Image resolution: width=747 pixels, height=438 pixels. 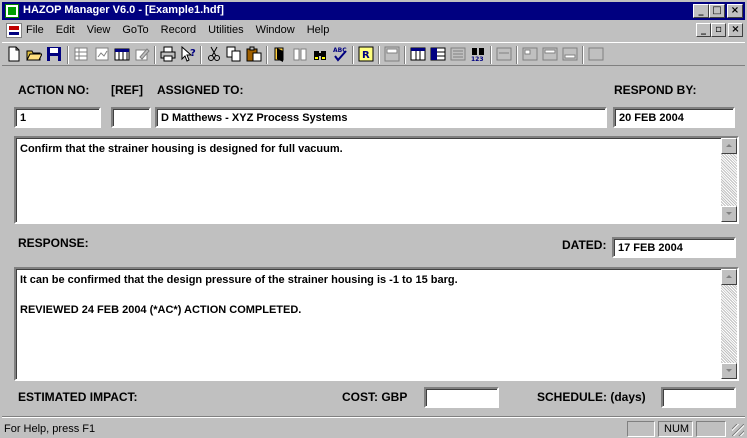 What do you see at coordinates (143, 54) in the screenshot?
I see `edit-icon` at bounding box center [143, 54].